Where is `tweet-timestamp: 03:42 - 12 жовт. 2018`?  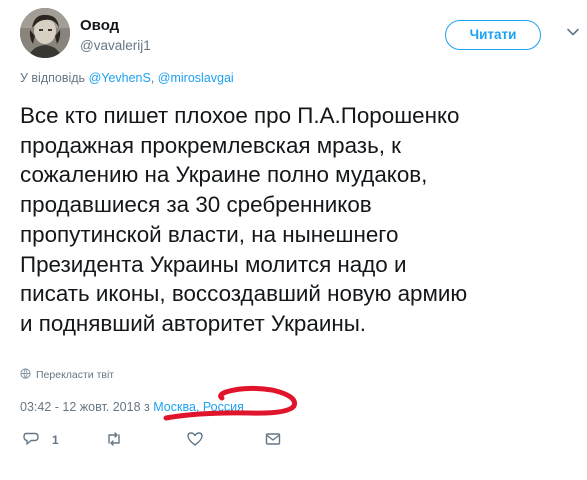 tweet-timestamp: 03:42 - 12 жовт. 2018 is located at coordinates (80, 407).